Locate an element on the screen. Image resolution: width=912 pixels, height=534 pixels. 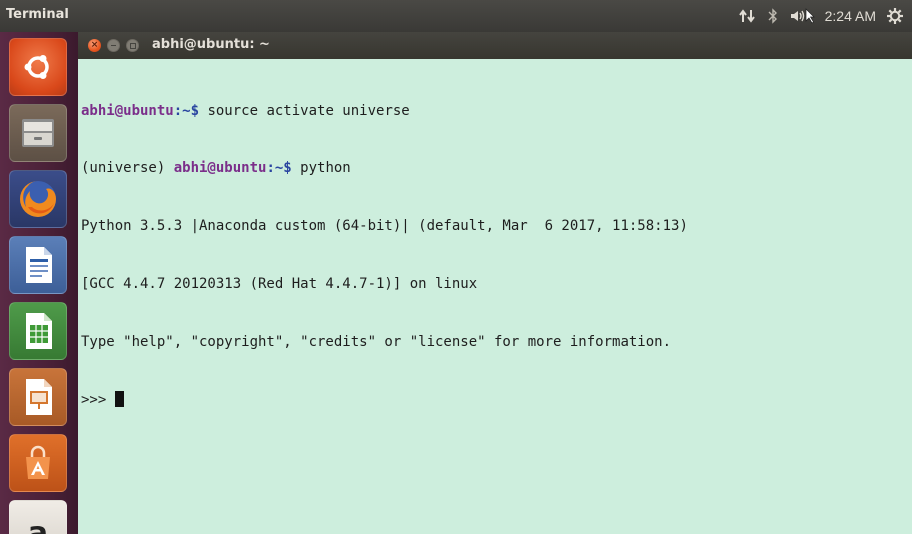
libreoffice-writer-icon is located at coordinates (38, 265).